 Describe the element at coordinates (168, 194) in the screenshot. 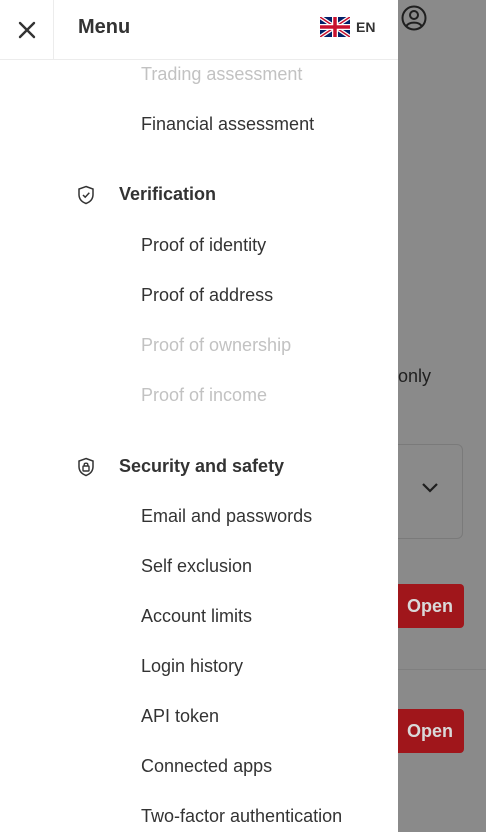

I see `section-label-verification: Verification` at that location.